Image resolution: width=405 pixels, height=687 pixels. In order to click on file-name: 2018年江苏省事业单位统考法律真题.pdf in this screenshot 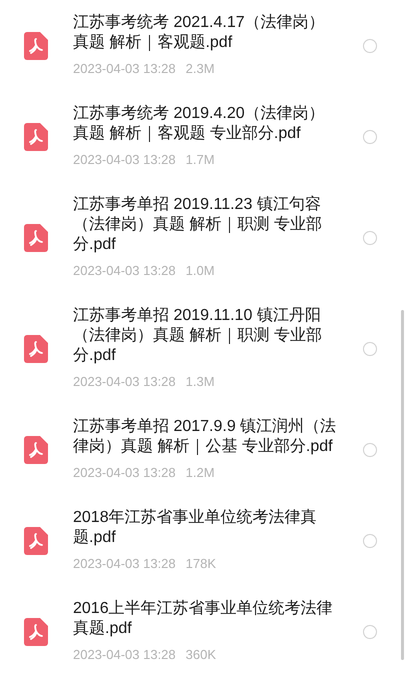, I will do `click(205, 528)`.